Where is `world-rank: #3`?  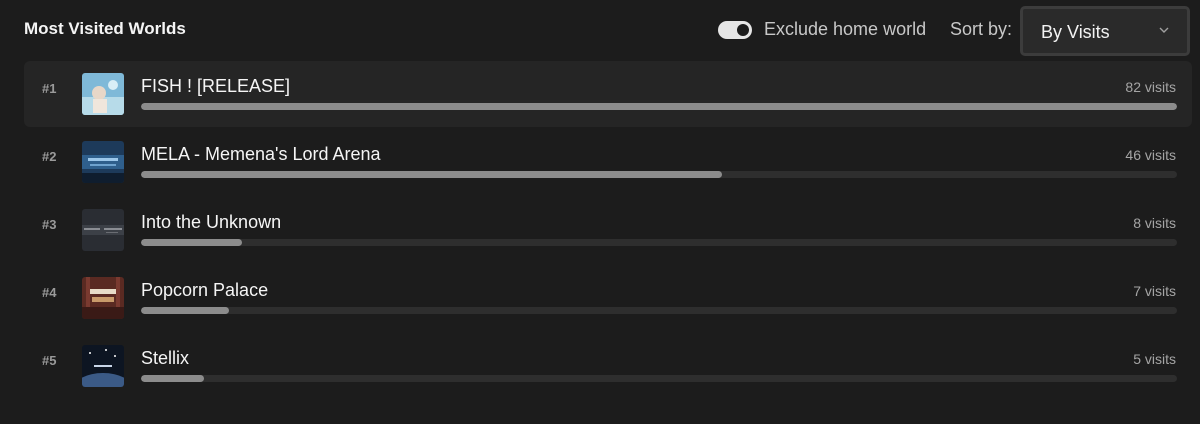
world-rank: #3 is located at coordinates (49, 224).